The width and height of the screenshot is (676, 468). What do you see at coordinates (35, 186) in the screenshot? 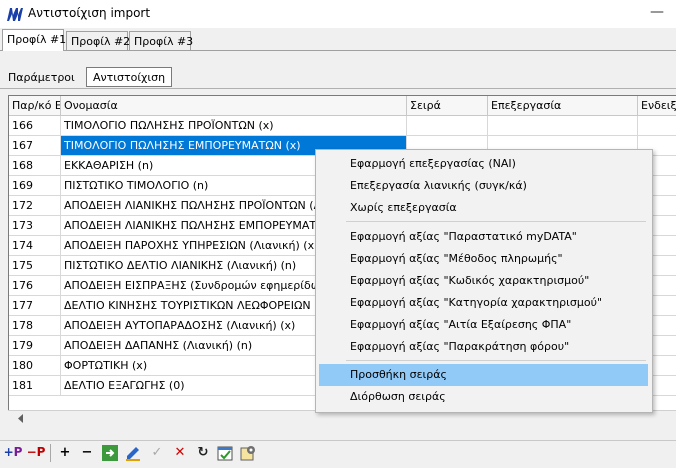
I see `cell-code: 169` at bounding box center [35, 186].